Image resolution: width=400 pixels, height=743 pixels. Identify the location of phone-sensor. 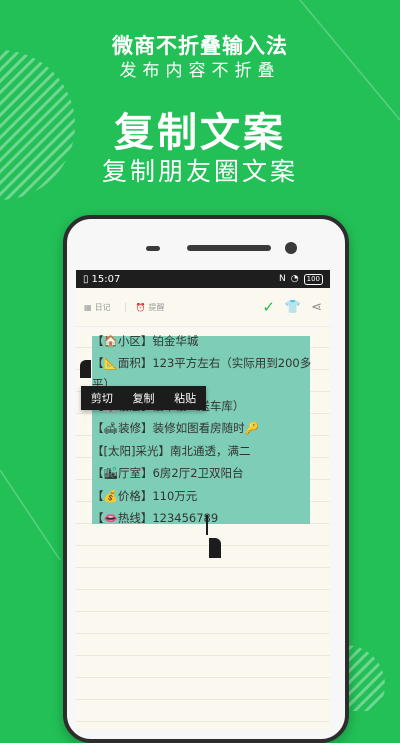
(153, 248).